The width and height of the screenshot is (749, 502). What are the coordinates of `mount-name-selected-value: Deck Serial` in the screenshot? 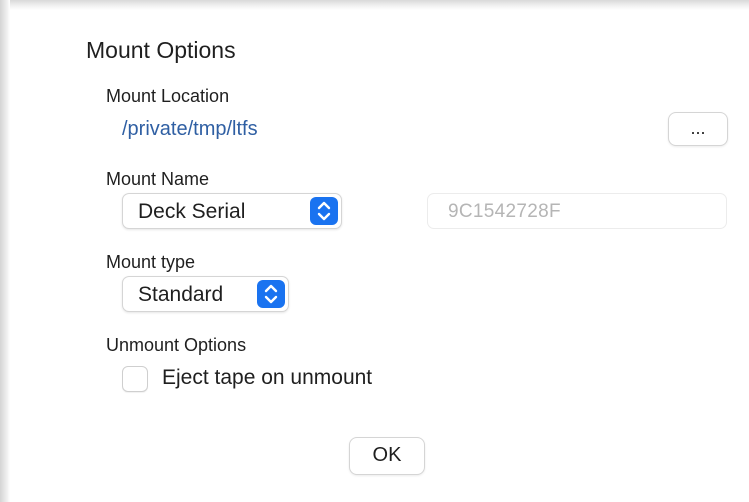 It's located at (192, 211).